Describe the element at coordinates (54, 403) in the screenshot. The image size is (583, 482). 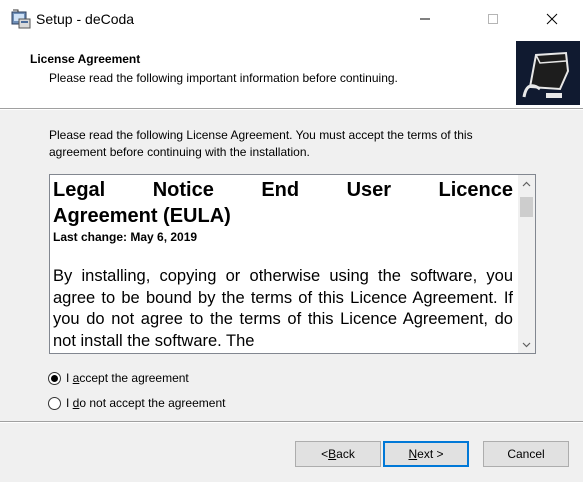
I see `decline-radio` at that location.